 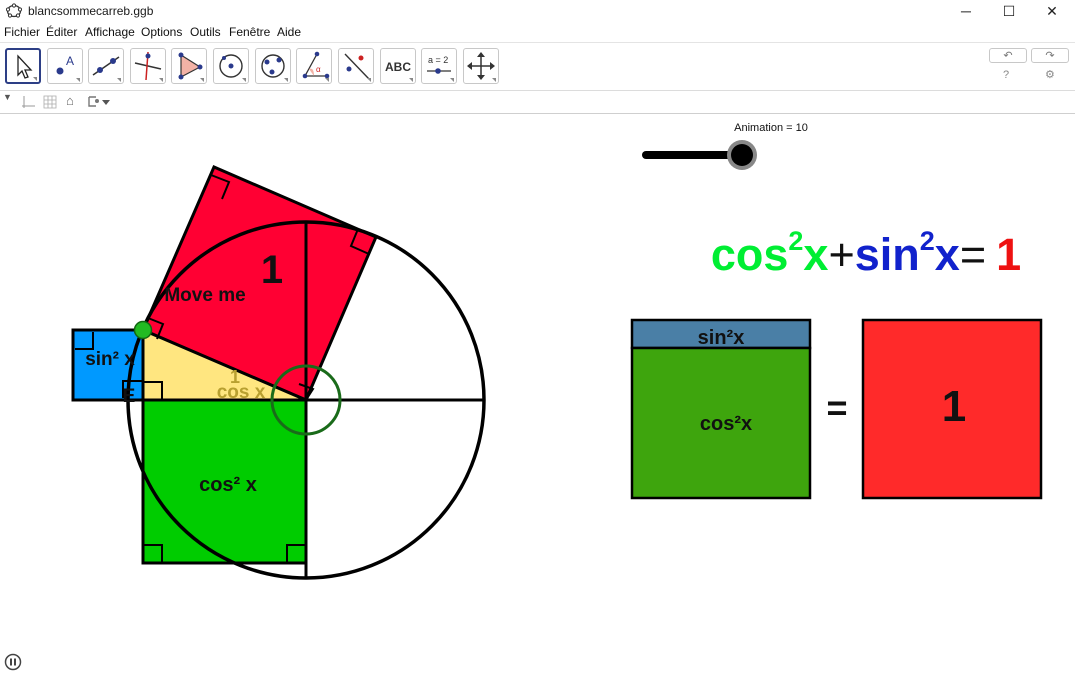 I want to click on formula-cos: cos, so click(x=750, y=254).